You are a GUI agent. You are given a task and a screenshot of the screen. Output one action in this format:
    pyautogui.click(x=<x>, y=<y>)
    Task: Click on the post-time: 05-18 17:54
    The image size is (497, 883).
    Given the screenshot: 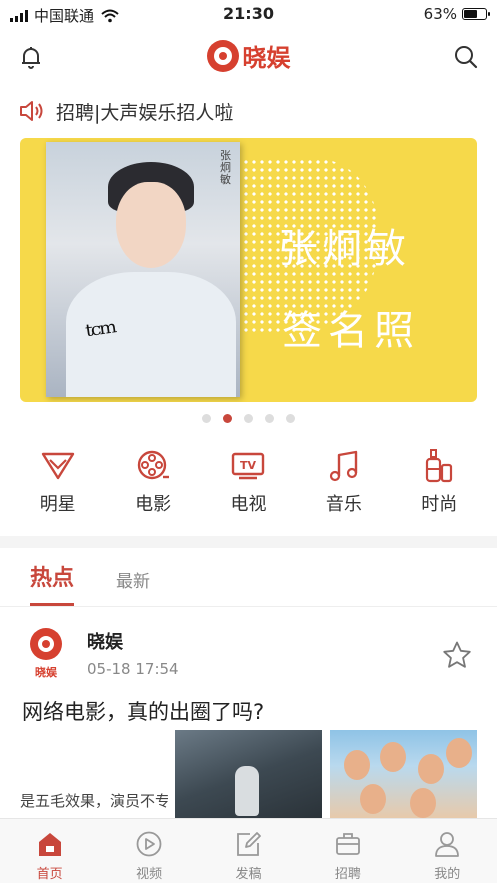 What is the action you would take?
    pyautogui.click(x=133, y=669)
    